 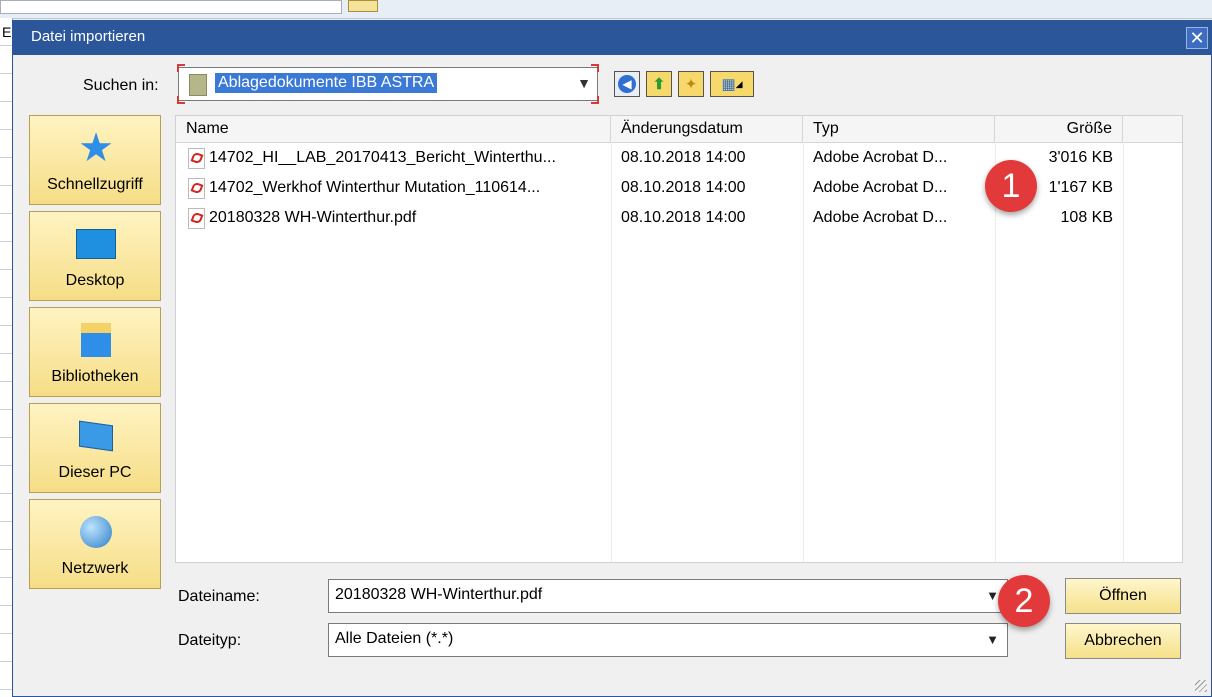 I want to click on column-header-type: Typ, so click(x=899, y=129).